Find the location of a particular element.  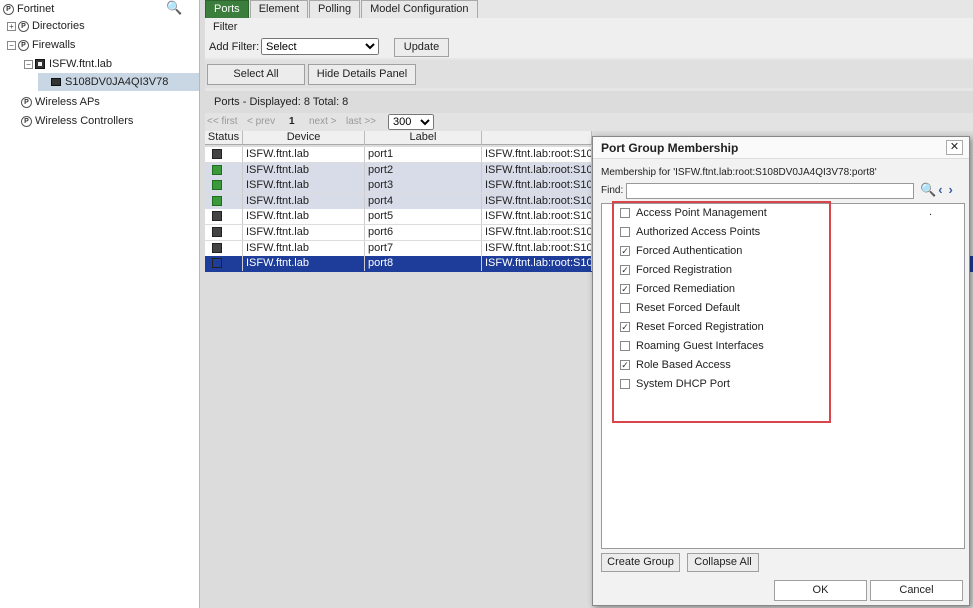

column-header-label: Label is located at coordinates (423, 138).